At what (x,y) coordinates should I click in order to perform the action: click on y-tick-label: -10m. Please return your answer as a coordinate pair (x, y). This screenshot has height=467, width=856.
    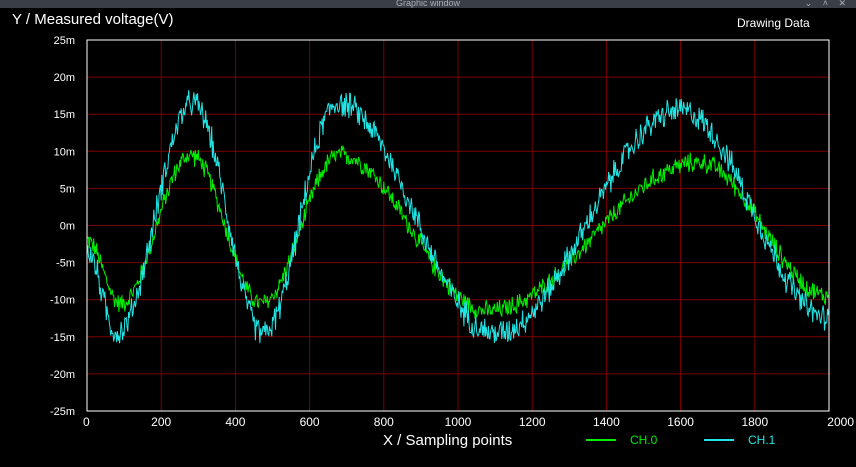
    Looking at the image, I should click on (62, 301).